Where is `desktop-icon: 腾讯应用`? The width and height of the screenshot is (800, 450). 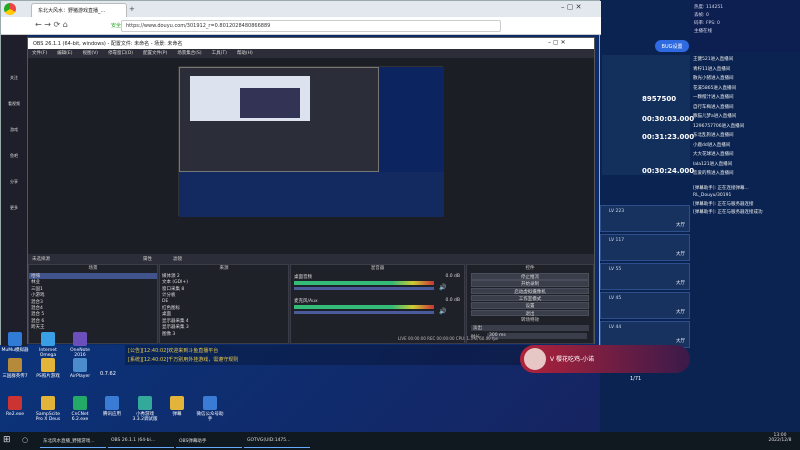
desktop-icon: 腾讯应用 is located at coordinates (112, 406).